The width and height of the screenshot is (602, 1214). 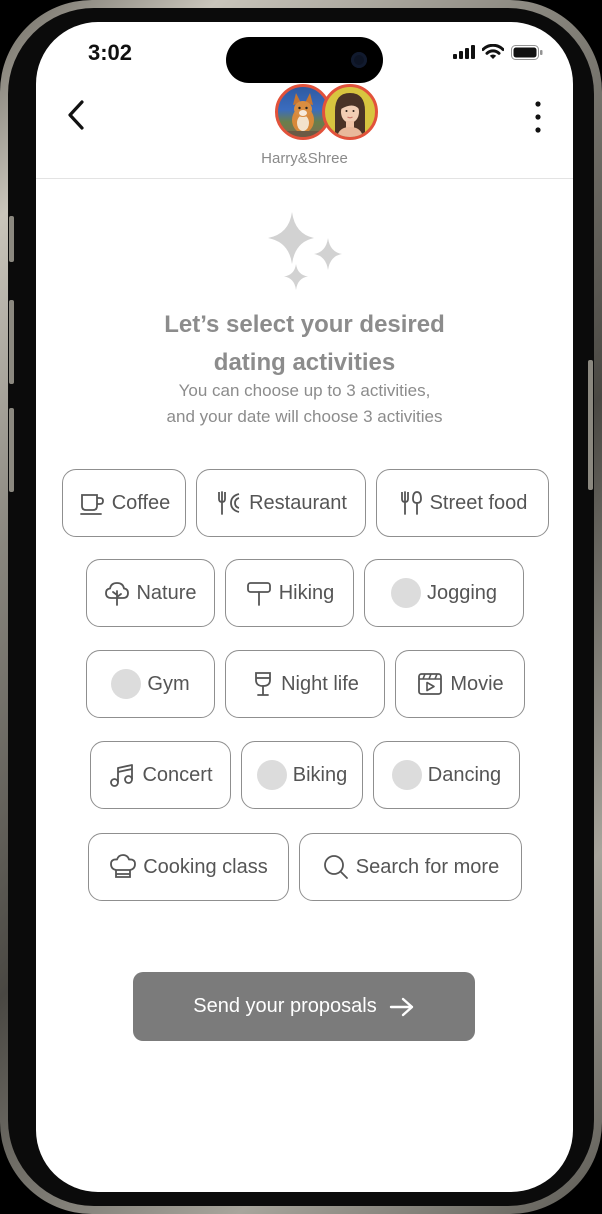 What do you see at coordinates (304, 60) in the screenshot?
I see `dynamic-island` at bounding box center [304, 60].